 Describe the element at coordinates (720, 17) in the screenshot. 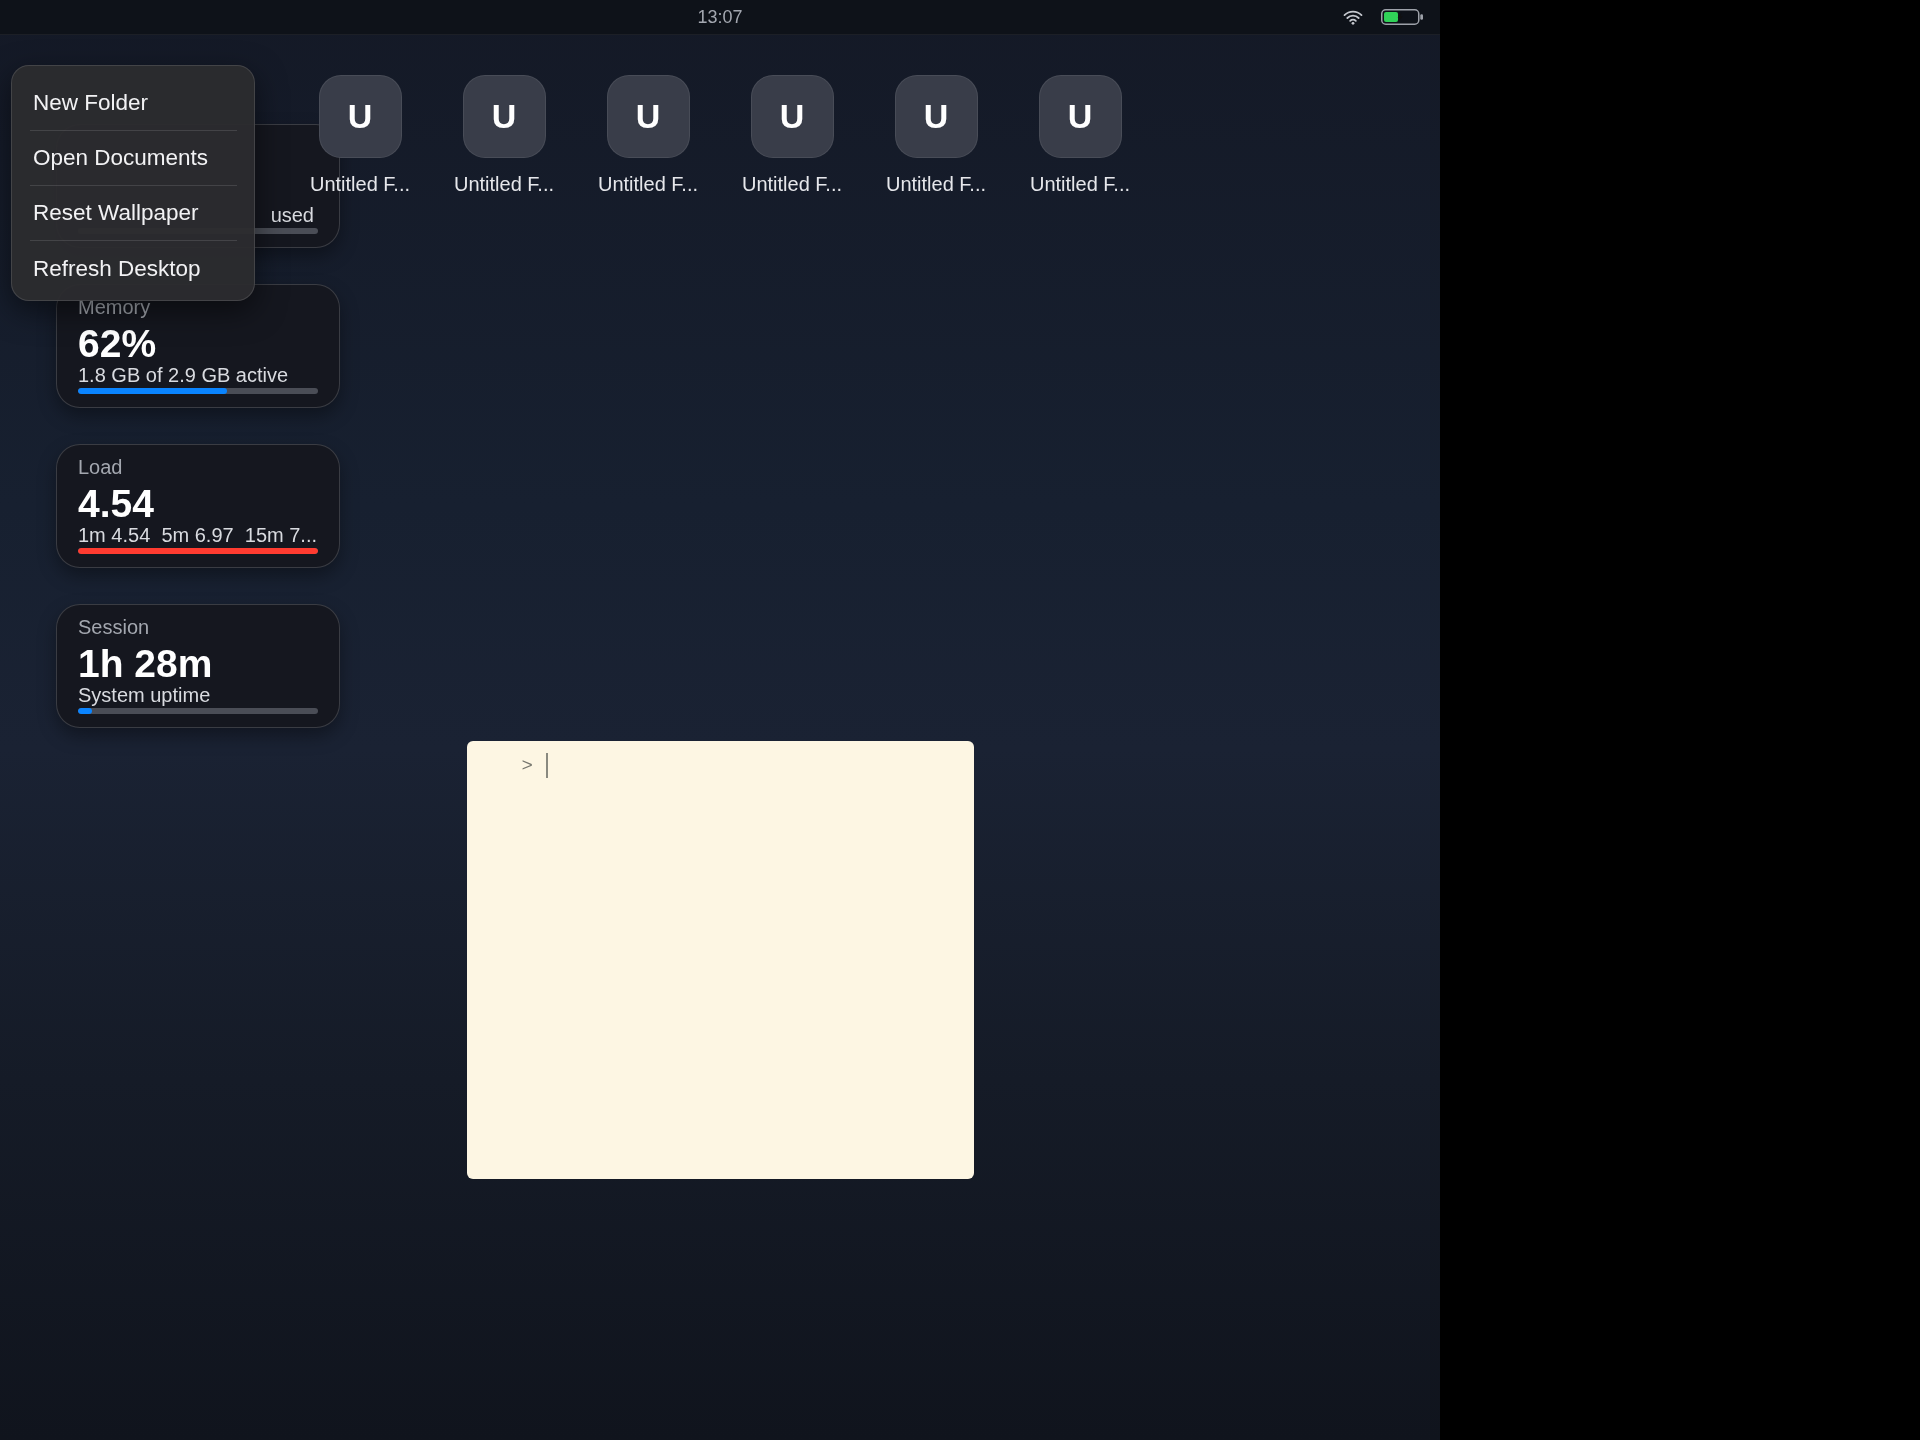

I see `clock-time: 13:07` at that location.